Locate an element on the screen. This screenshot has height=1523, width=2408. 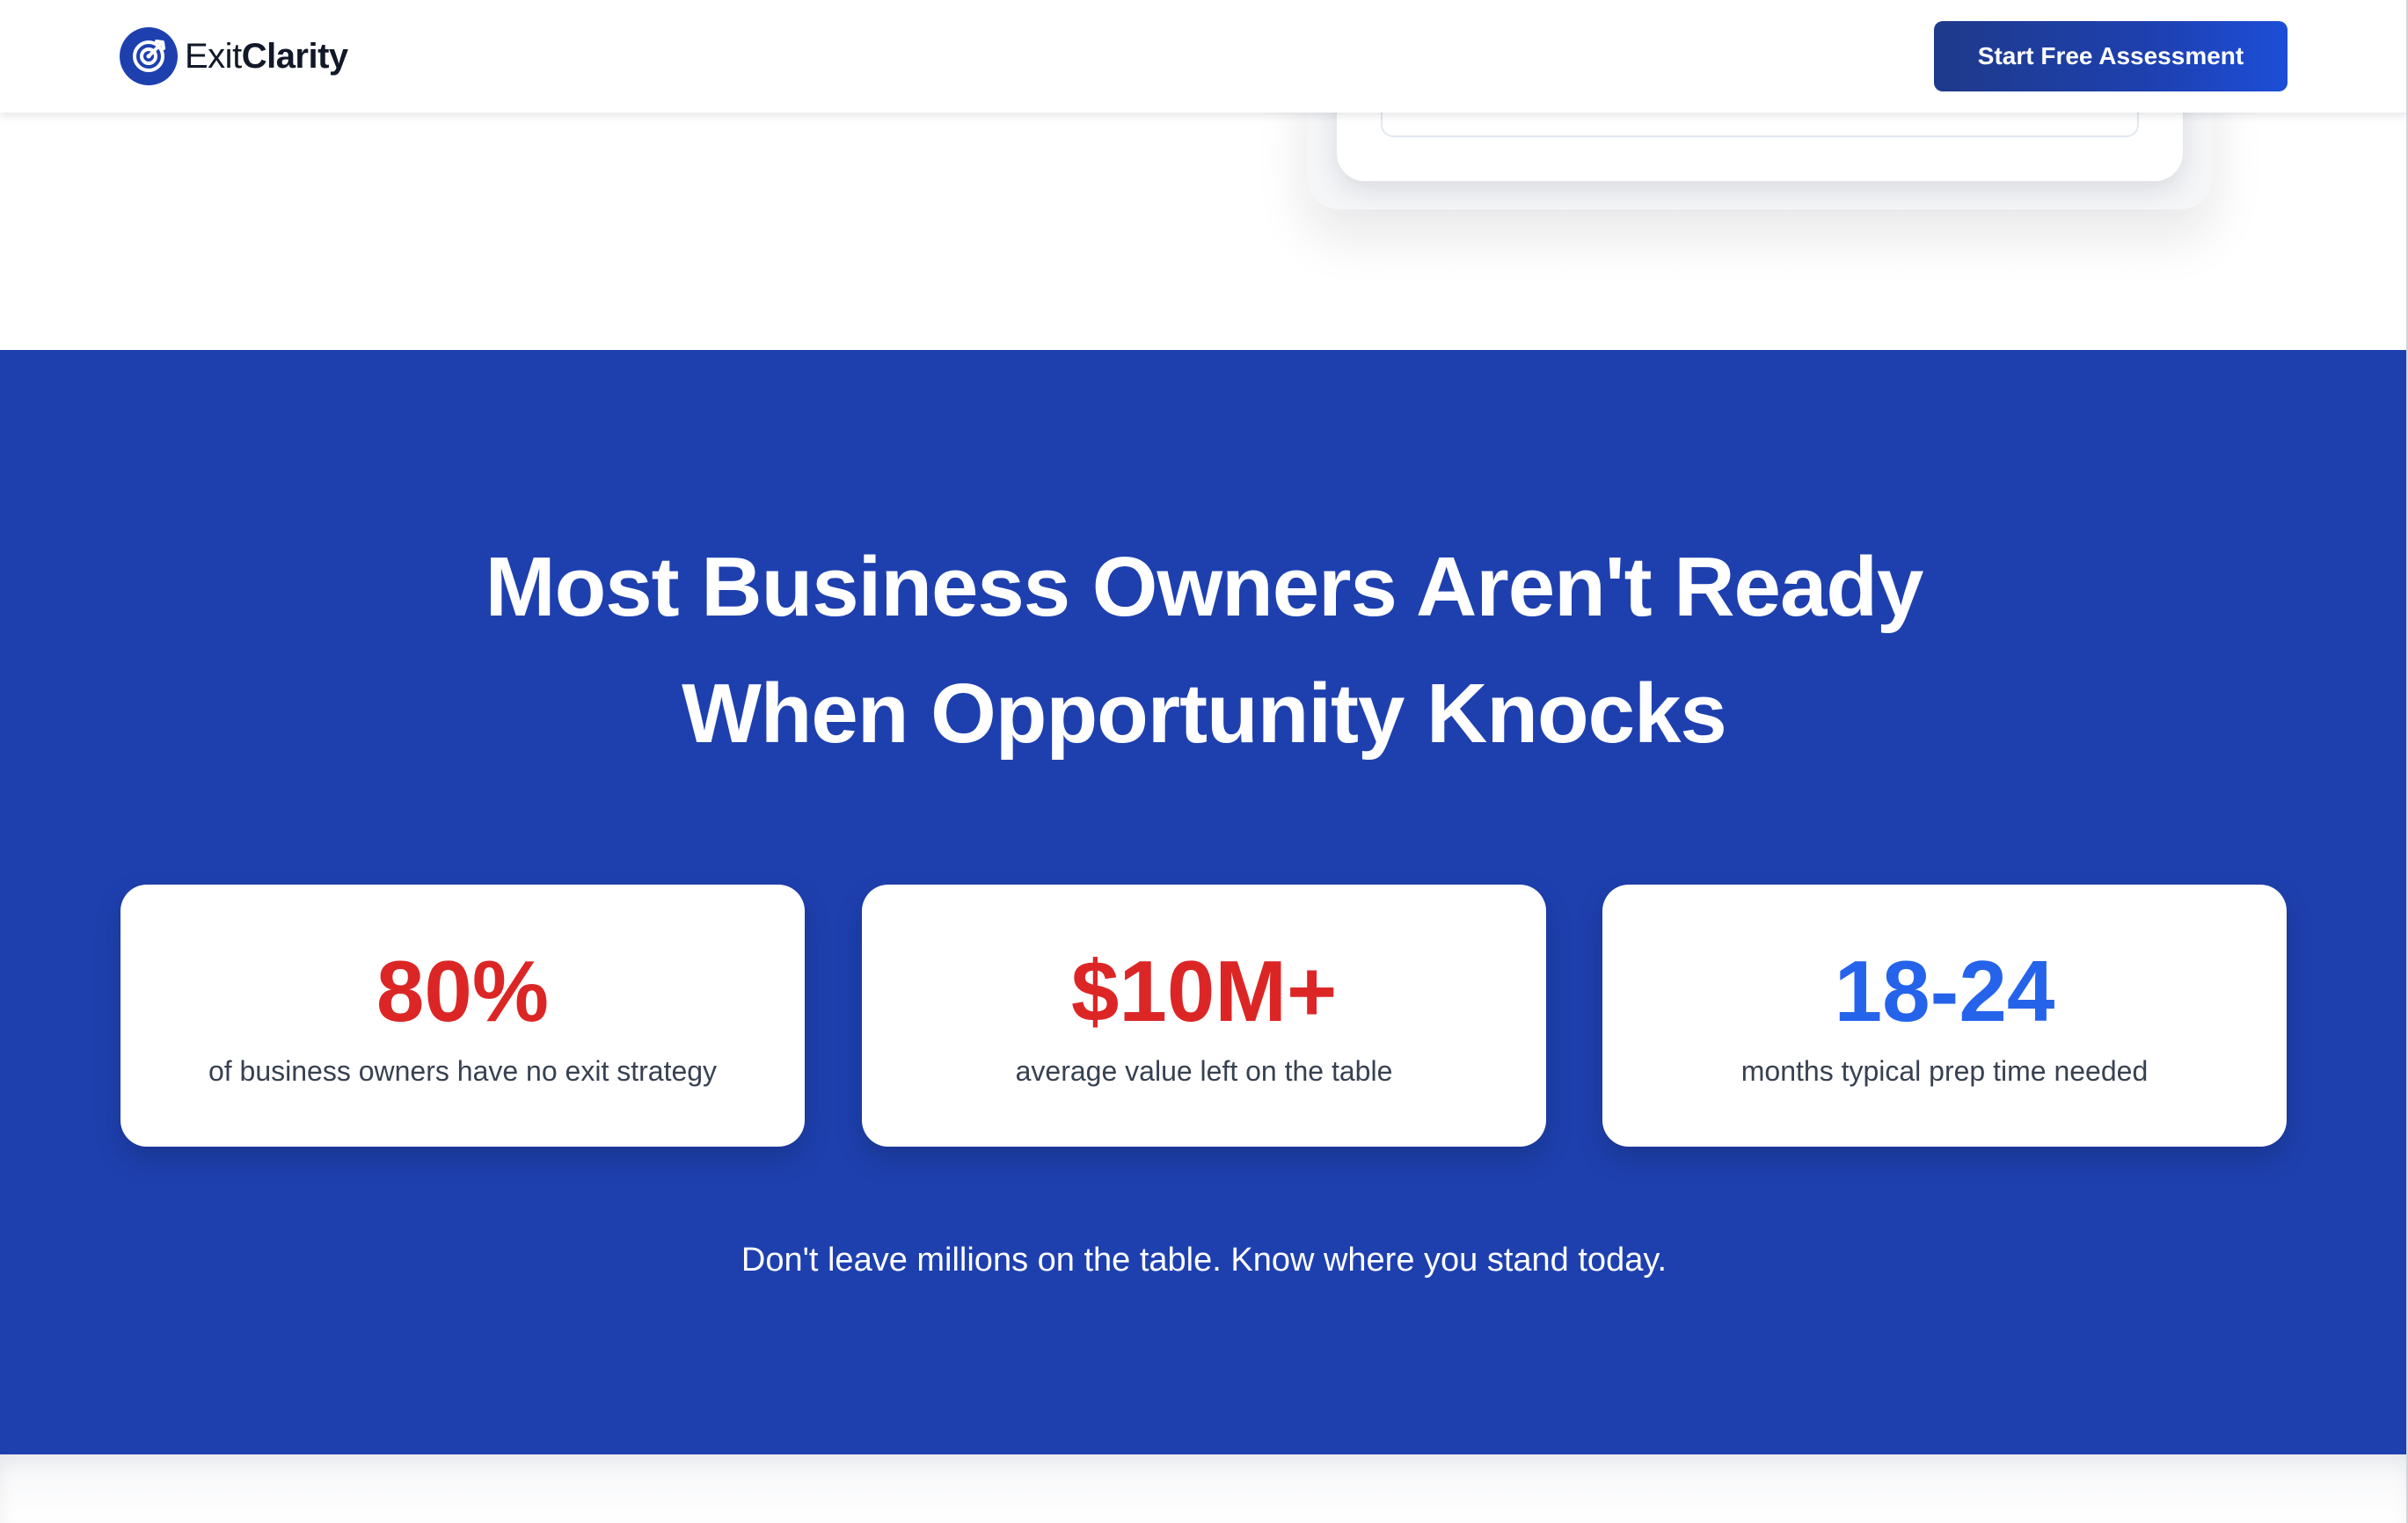
stat-value: $10M+ is located at coordinates (1204, 991).